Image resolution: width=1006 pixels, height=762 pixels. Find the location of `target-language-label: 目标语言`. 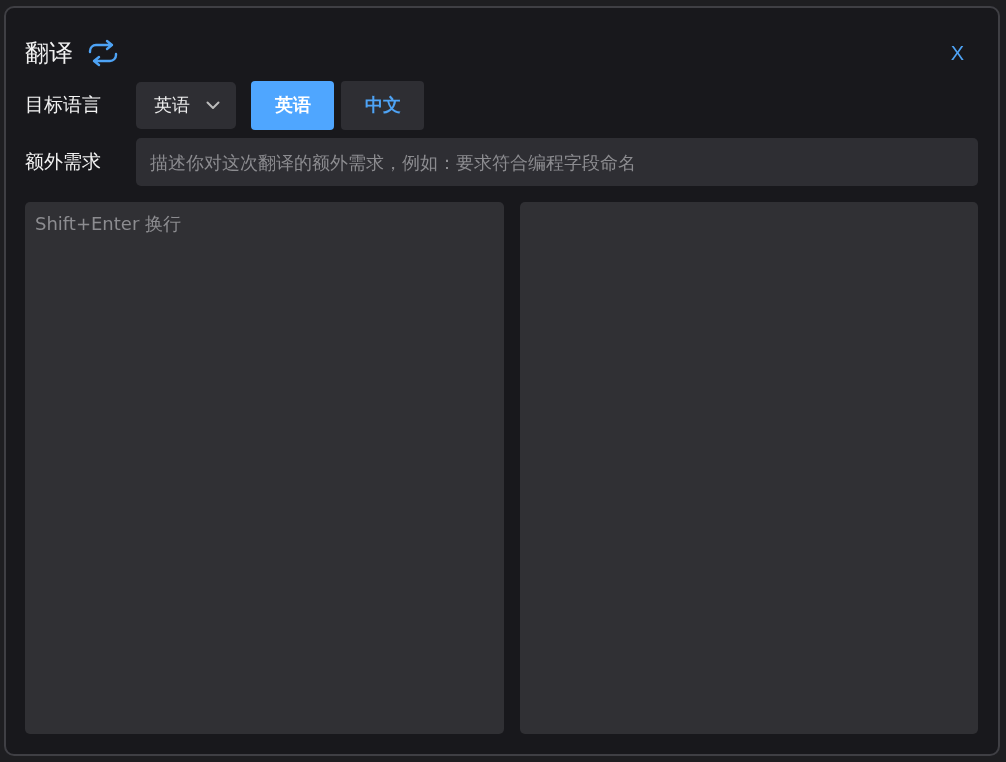

target-language-label: 目标语言 is located at coordinates (63, 104).